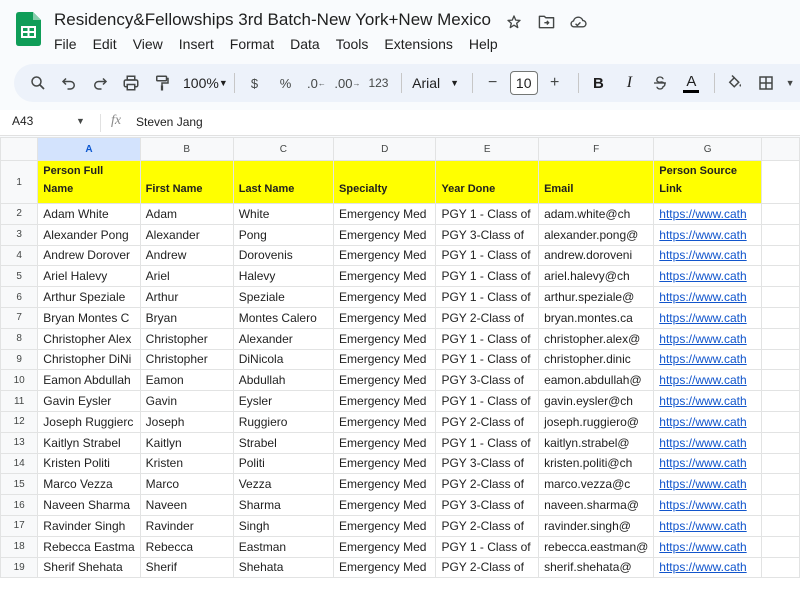  What do you see at coordinates (131, 83) in the screenshot?
I see `print-icon` at bounding box center [131, 83].